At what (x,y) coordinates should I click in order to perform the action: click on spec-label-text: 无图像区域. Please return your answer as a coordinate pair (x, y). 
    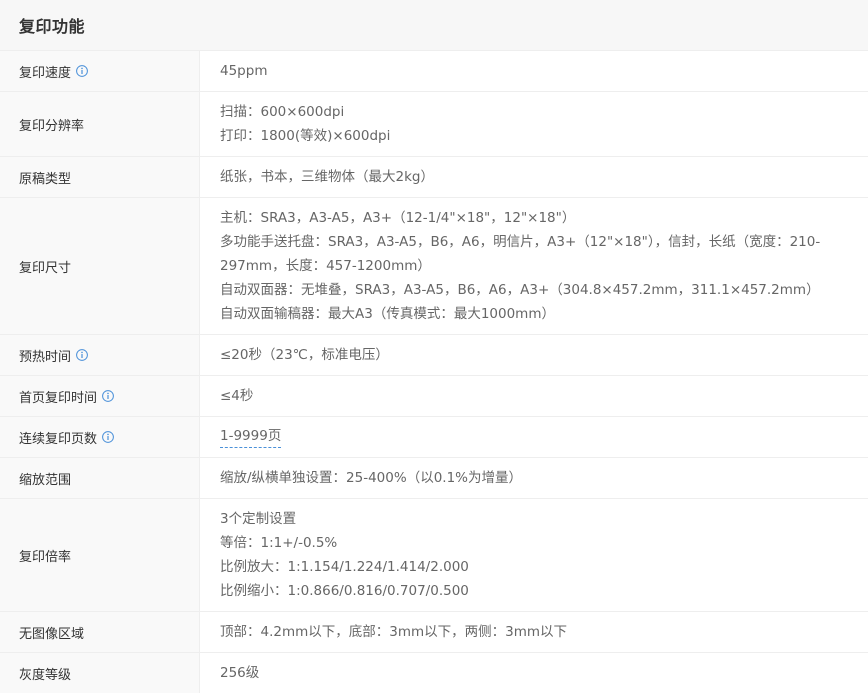
    Looking at the image, I should click on (52, 634).